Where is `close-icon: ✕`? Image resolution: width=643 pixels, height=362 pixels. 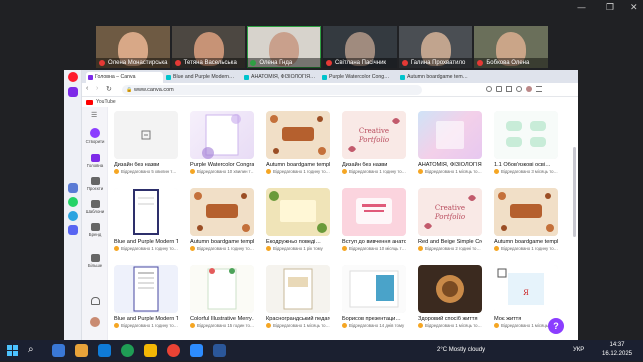
close-icon: ✕ is located at coordinates (634, 8).